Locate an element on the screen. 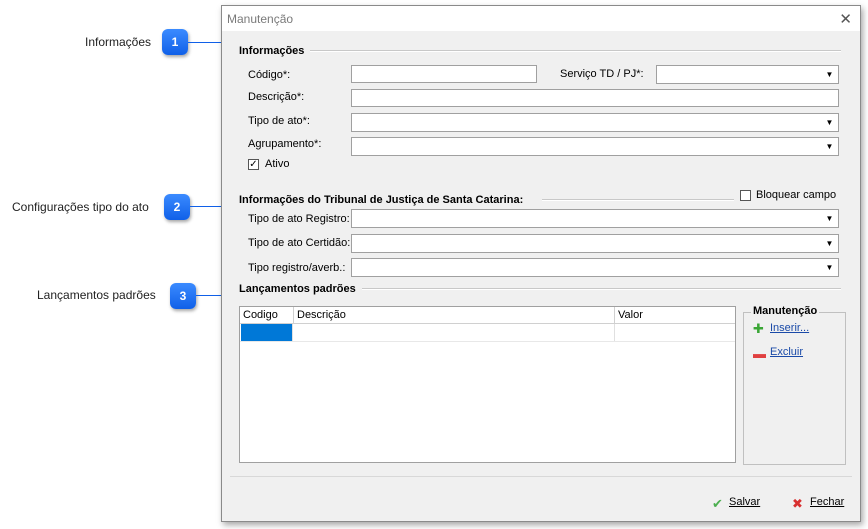 The image size is (868, 529). ativo-checkbox: ✓ is located at coordinates (253, 164).